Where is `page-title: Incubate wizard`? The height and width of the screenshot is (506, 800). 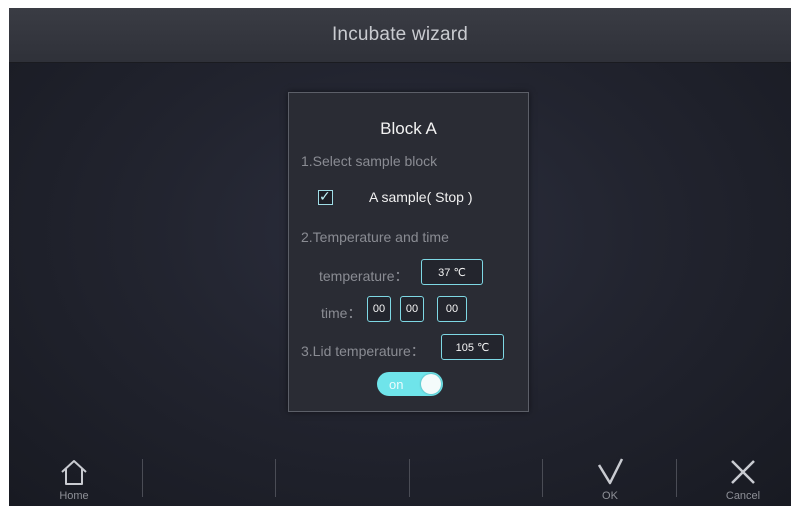 page-title: Incubate wizard is located at coordinates (400, 34).